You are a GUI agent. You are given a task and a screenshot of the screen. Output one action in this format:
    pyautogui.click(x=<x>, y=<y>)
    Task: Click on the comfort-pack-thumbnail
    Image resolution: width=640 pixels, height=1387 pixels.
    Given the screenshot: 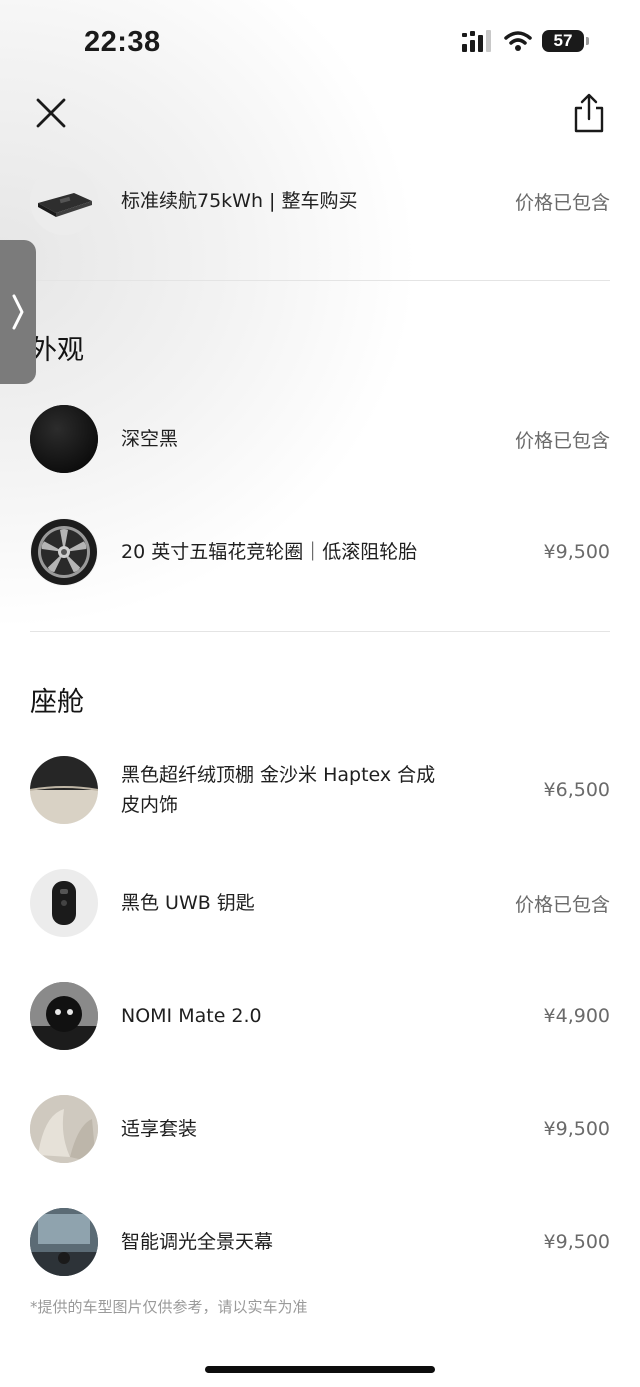 What is the action you would take?
    pyautogui.click(x=64, y=1129)
    